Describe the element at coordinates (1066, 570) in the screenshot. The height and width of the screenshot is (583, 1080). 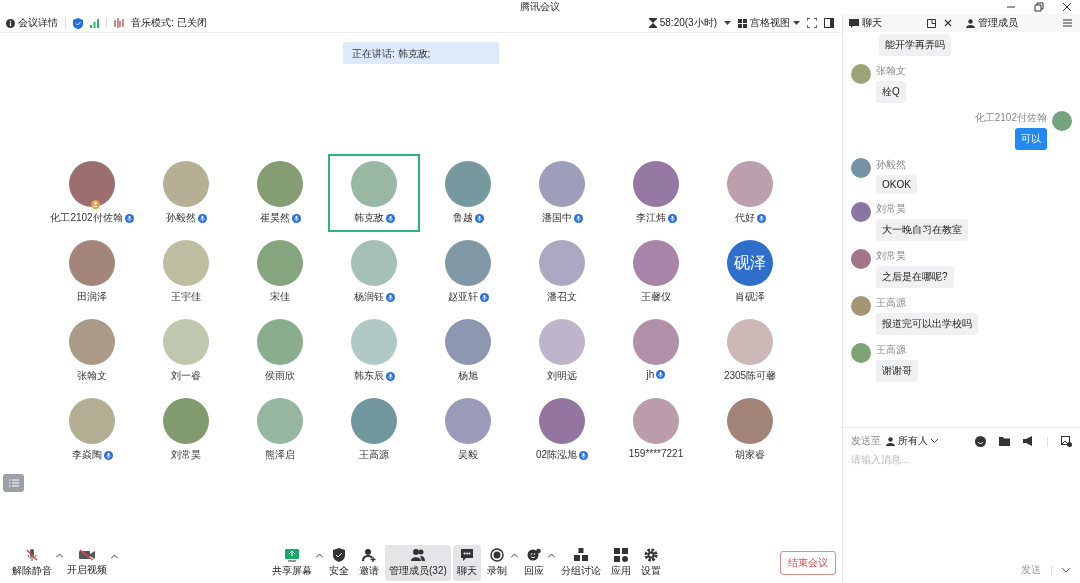
I see `chevron-down-icon` at that location.